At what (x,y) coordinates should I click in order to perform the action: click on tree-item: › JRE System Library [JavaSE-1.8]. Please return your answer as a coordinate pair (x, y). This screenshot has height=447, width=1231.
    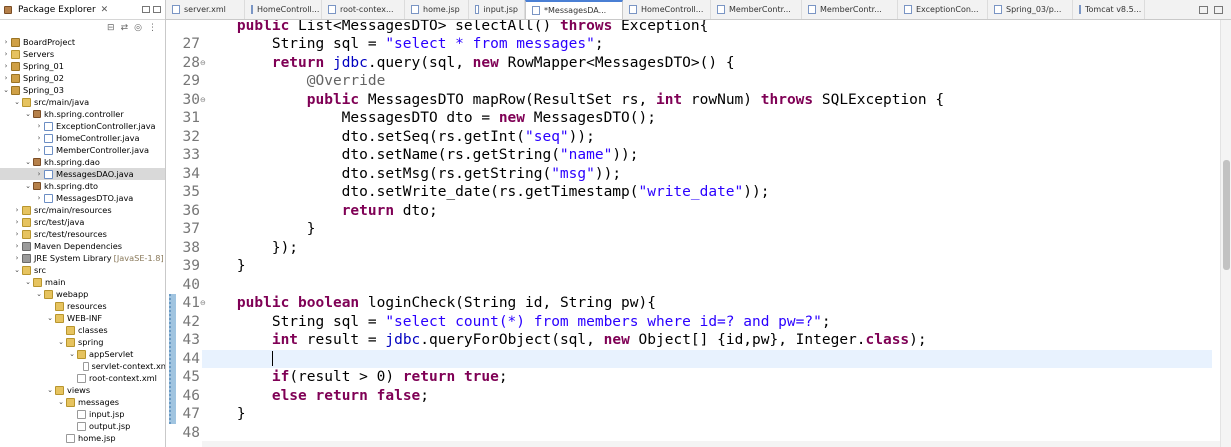
    Looking at the image, I should click on (82, 258).